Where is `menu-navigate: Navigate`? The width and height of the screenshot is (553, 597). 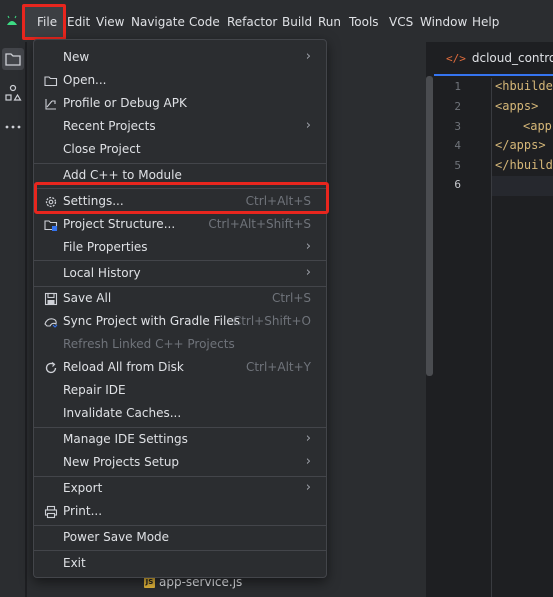 menu-navigate: Navigate is located at coordinates (158, 22).